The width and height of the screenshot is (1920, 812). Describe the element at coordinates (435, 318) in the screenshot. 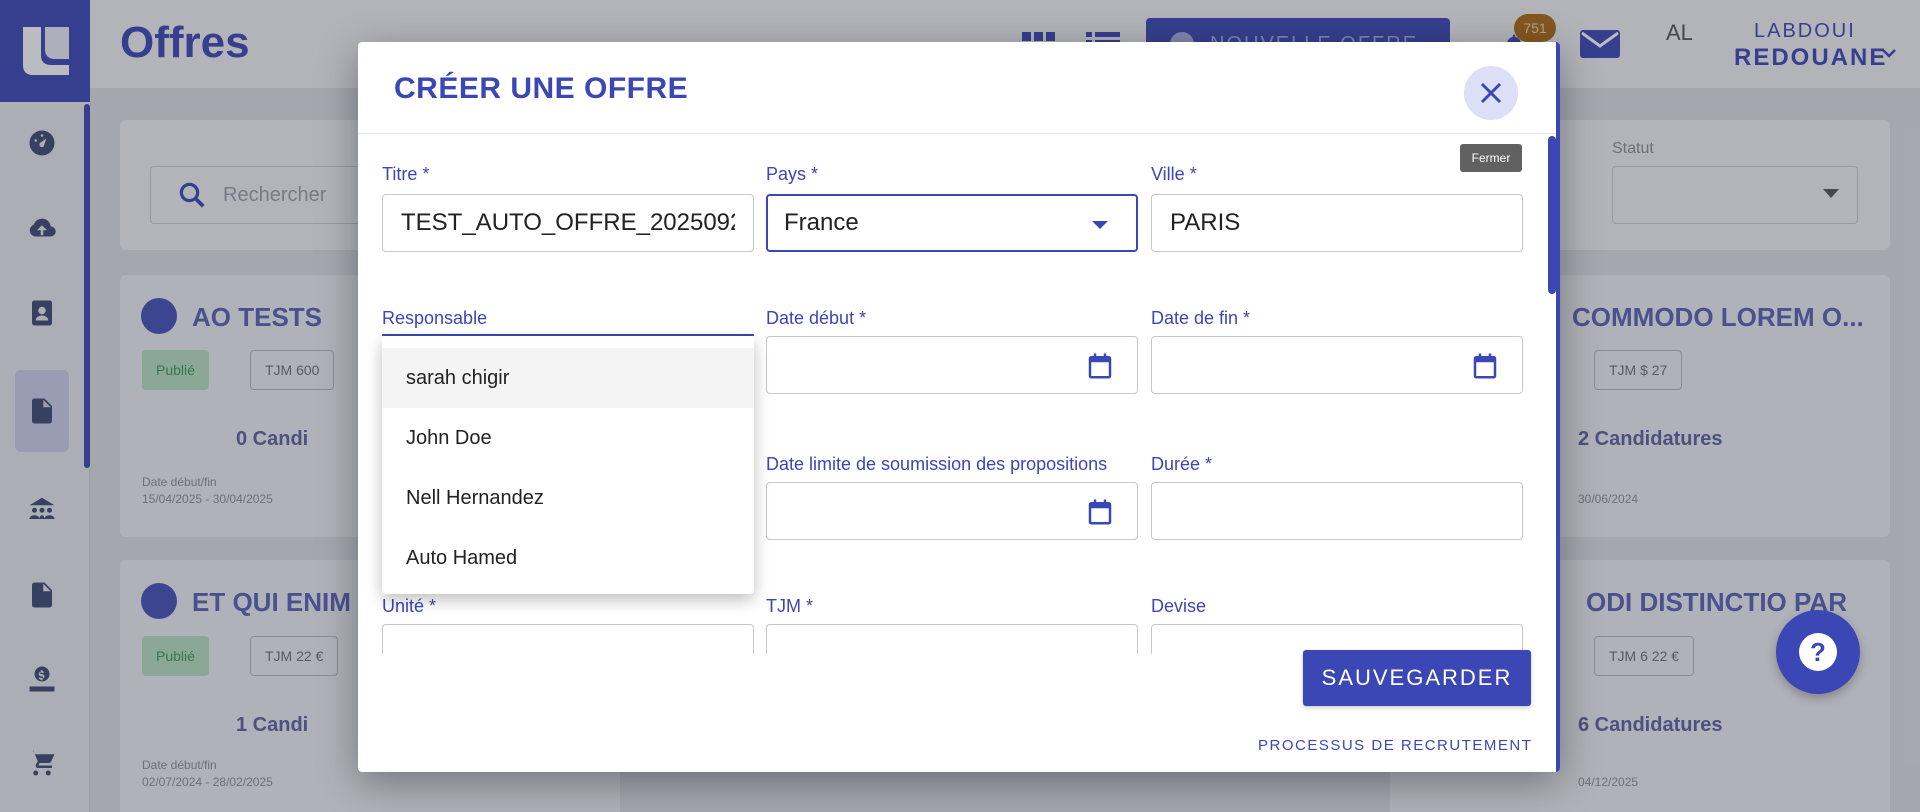

I see `responsable-label: Responsable` at that location.